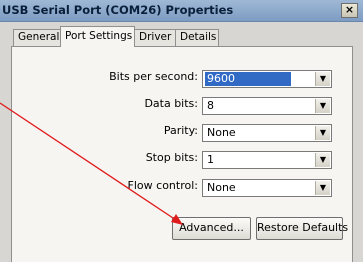 This screenshot has height=262, width=363. Describe the element at coordinates (302, 228) in the screenshot. I see `restore-defaults-button: Restore Defaults` at that location.